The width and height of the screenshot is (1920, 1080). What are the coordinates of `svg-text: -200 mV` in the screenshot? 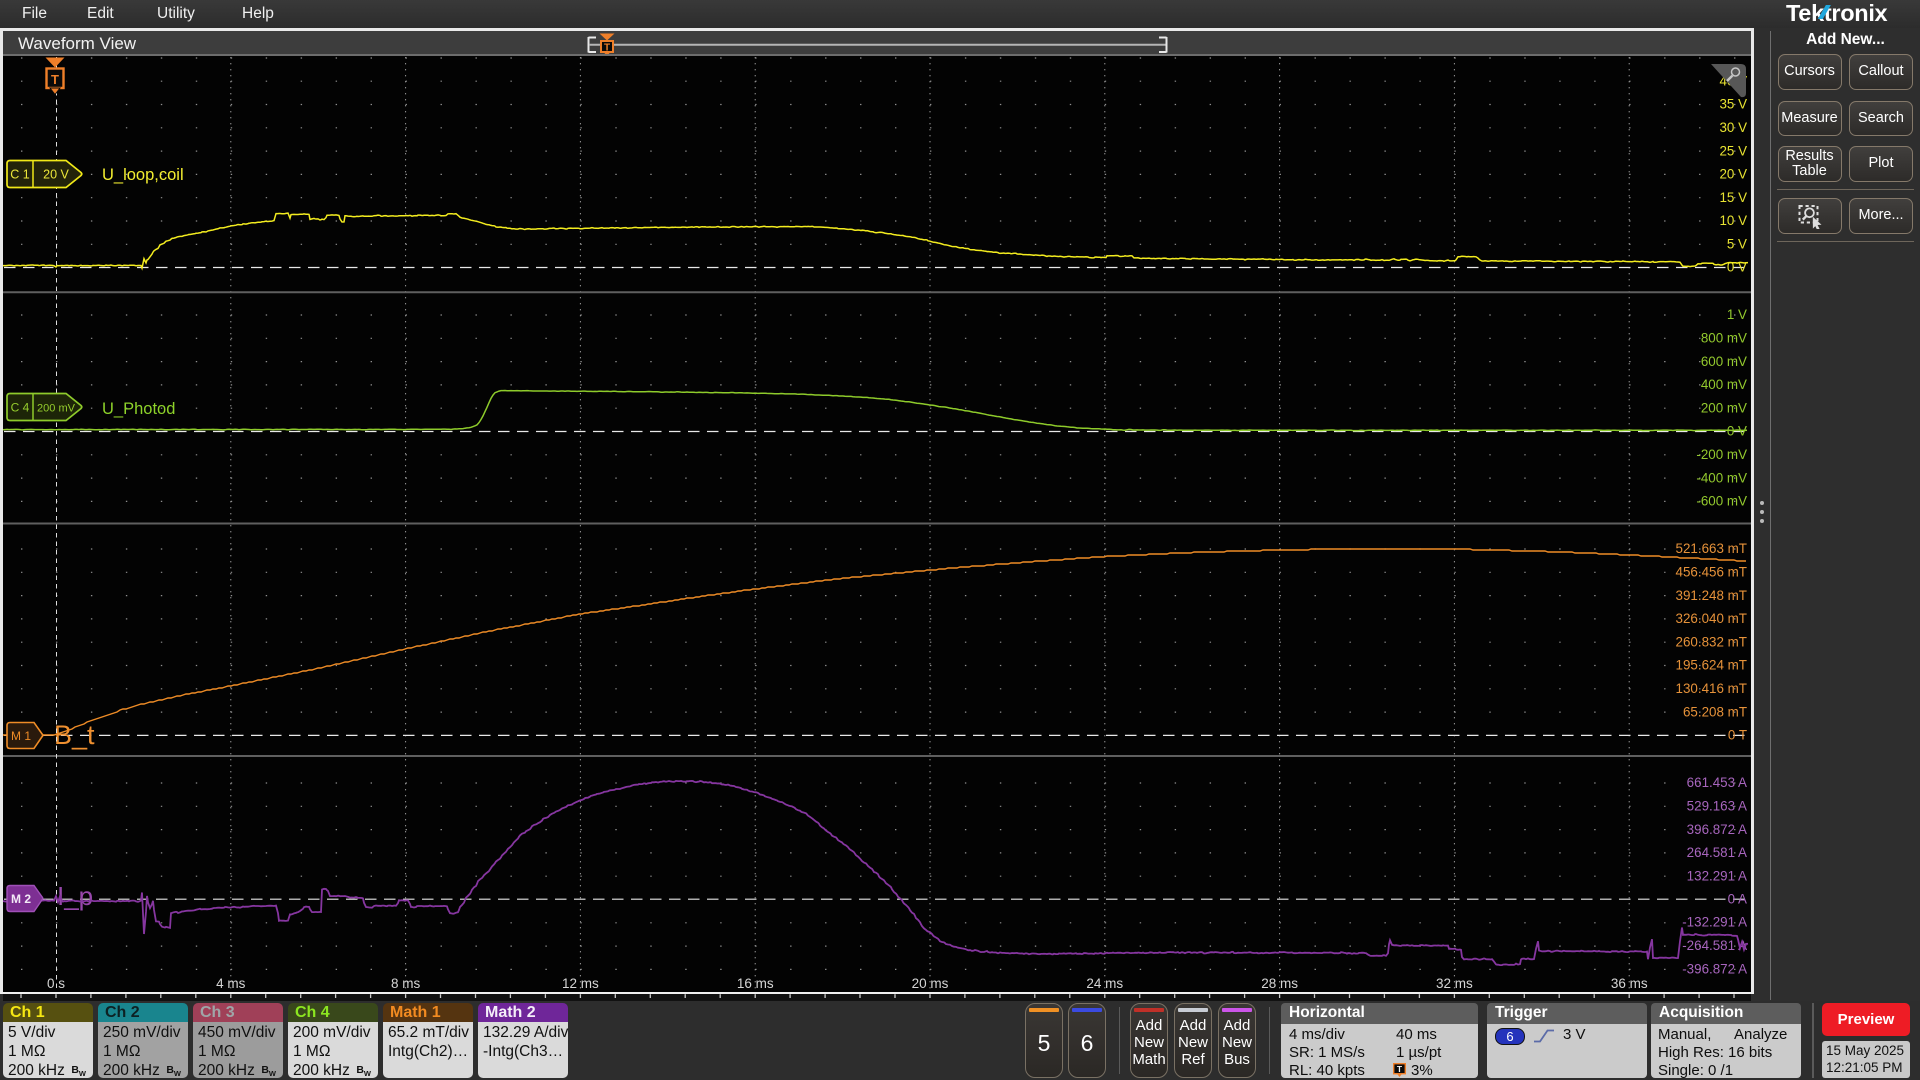 It's located at (1721, 454).